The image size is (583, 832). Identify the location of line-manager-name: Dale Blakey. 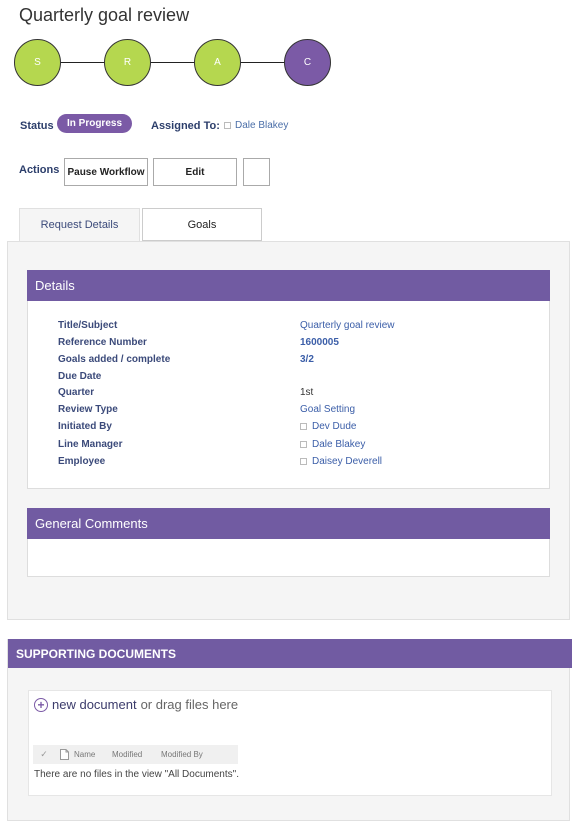
(339, 444).